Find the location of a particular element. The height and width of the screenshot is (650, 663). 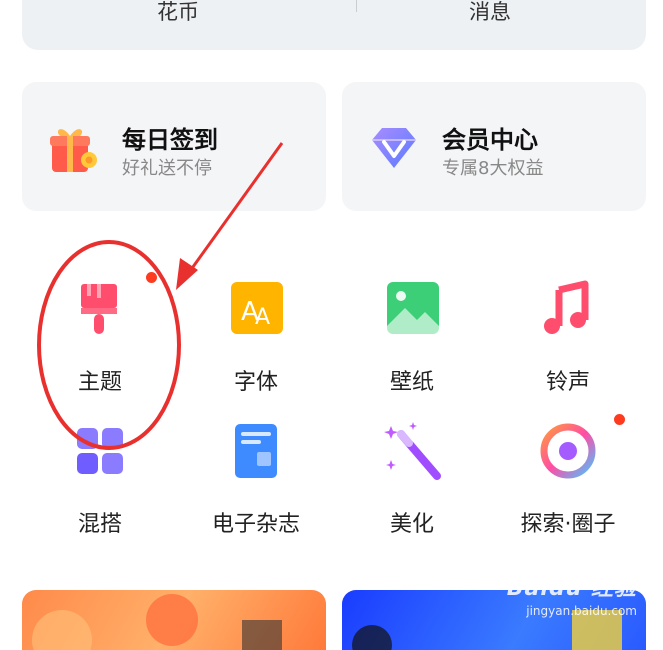

tab-divider is located at coordinates (356, 6).